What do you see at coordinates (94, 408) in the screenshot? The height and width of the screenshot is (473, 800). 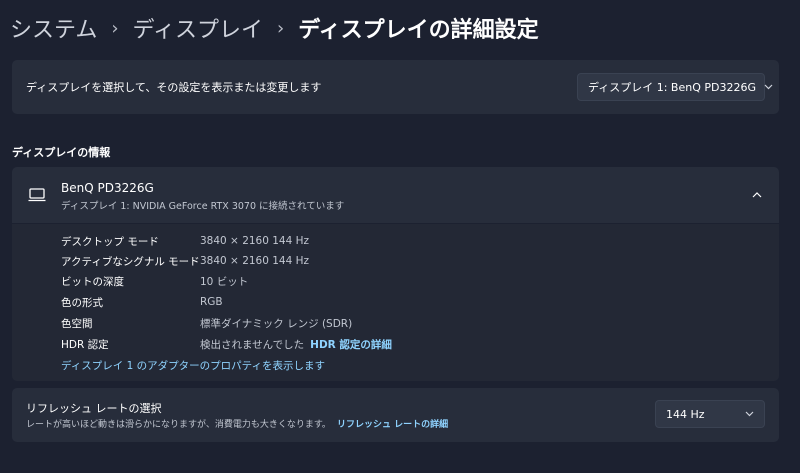 I see `refresh-rate-title: リフレッシュ レートの選択` at bounding box center [94, 408].